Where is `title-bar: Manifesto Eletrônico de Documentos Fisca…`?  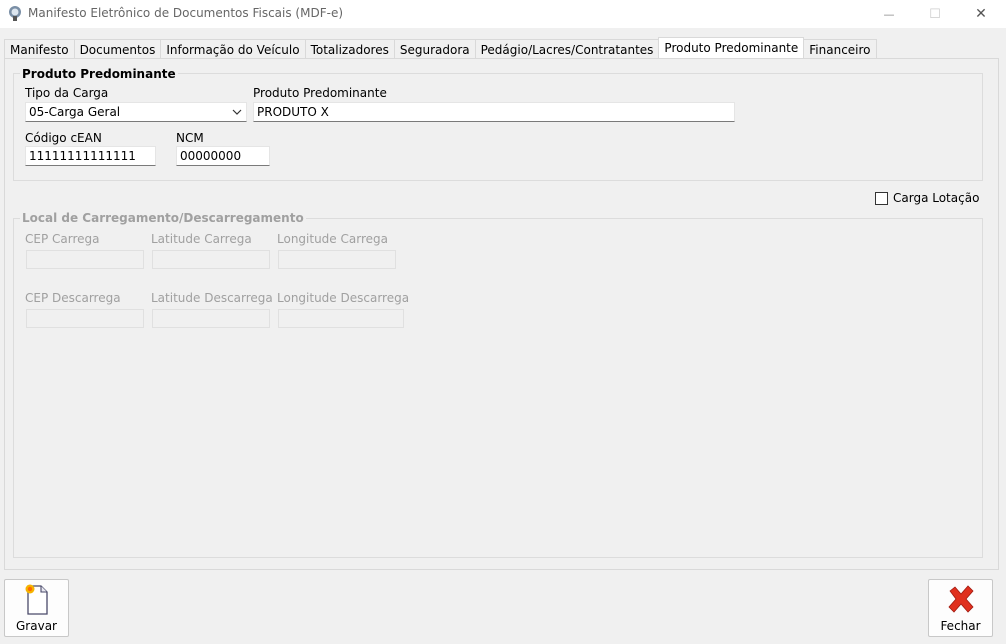 title-bar: Manifesto Eletrônico de Documentos Fisca… is located at coordinates (503, 14).